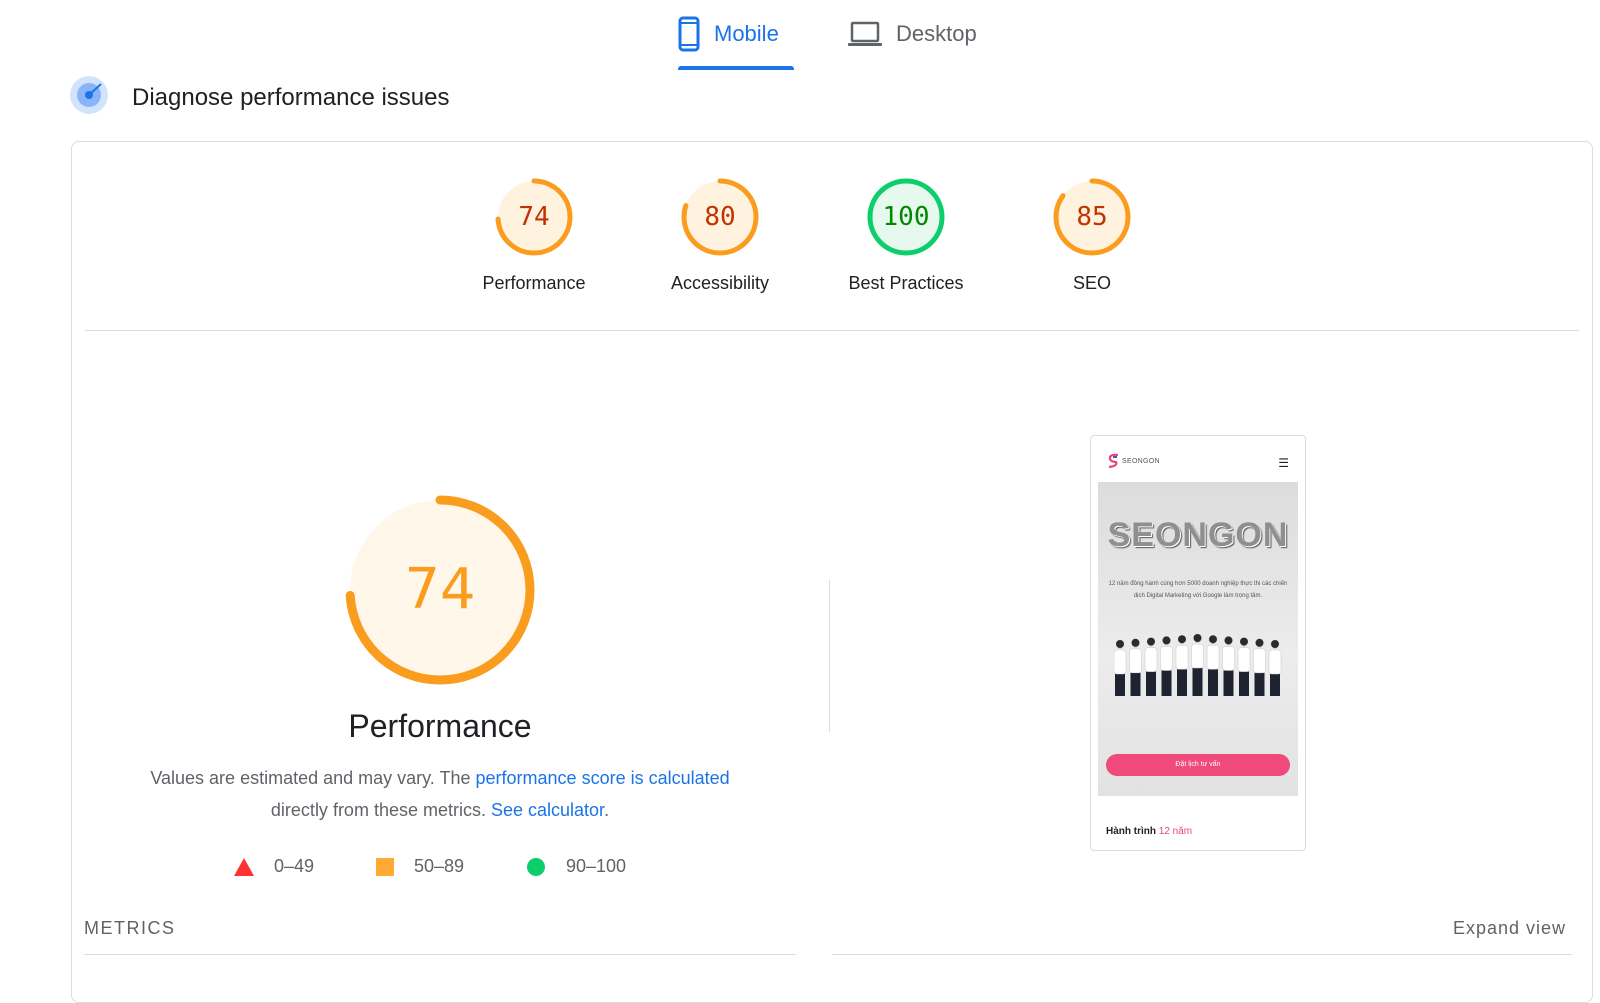 This screenshot has height=1003, width=1600. I want to click on gauge-label: Accessibility, so click(720, 283).